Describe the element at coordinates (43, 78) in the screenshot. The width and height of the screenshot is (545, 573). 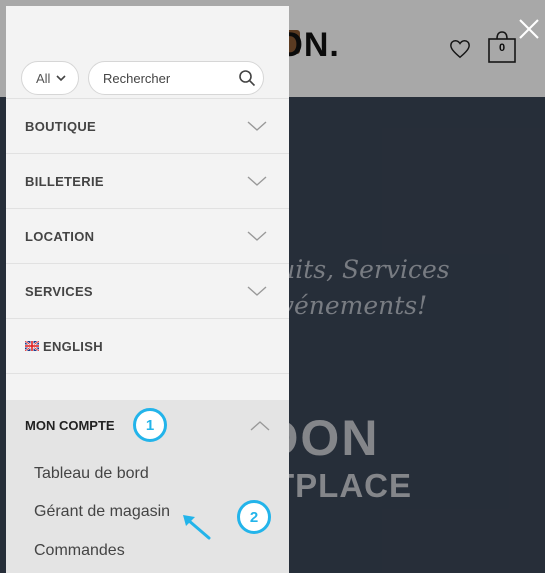
I see `category-select-value: All` at that location.